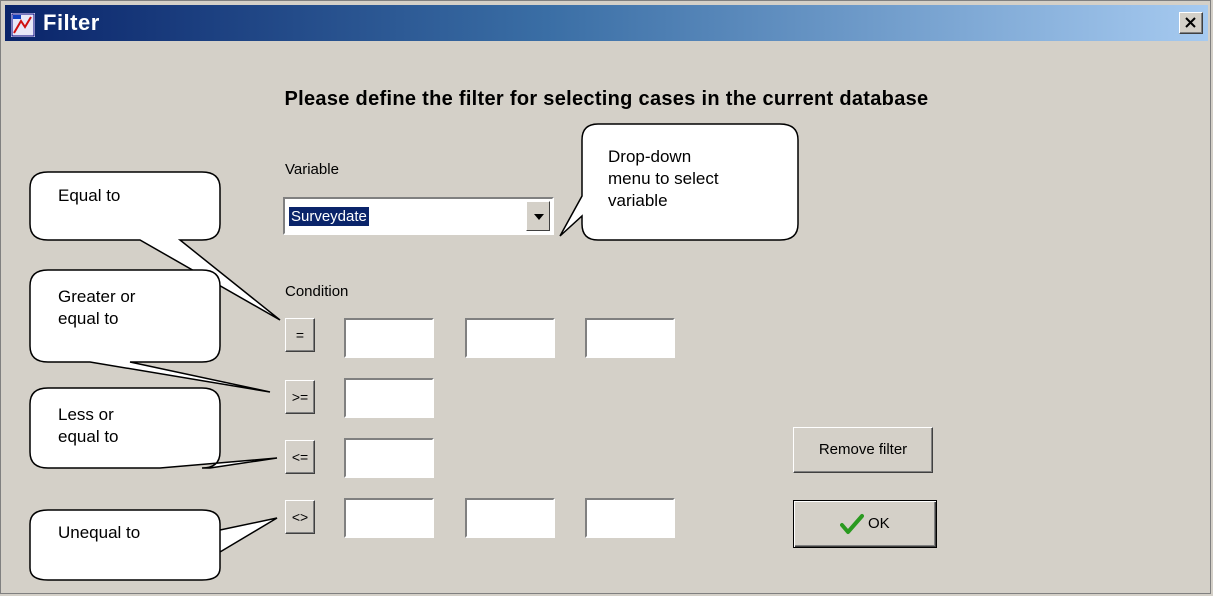 Image resolution: width=1213 pixels, height=596 pixels. Describe the element at coordinates (638, 200) in the screenshot. I see `callout-dropdown-line-3: variable` at that location.